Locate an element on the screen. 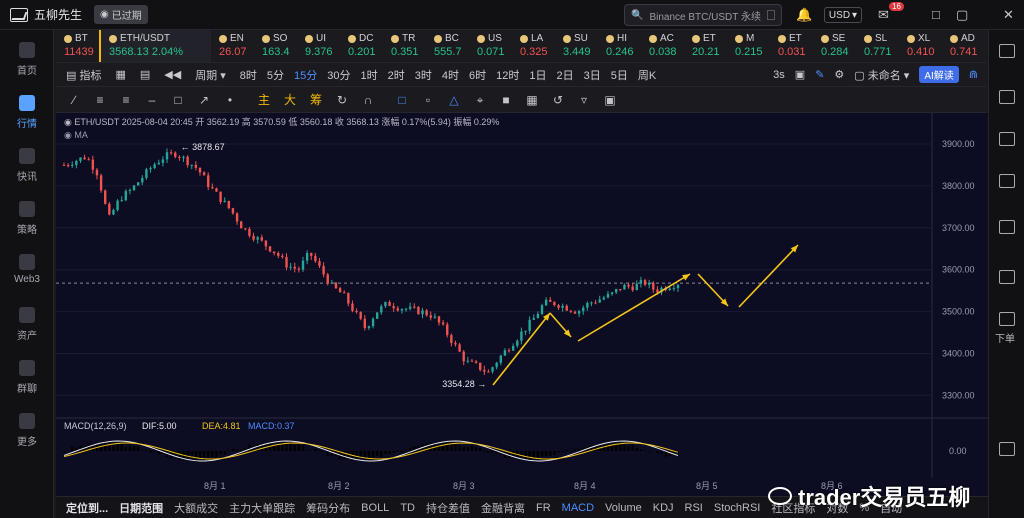 The height and width of the screenshot is (518, 1024). interval-0: 8时 is located at coordinates (248, 75).